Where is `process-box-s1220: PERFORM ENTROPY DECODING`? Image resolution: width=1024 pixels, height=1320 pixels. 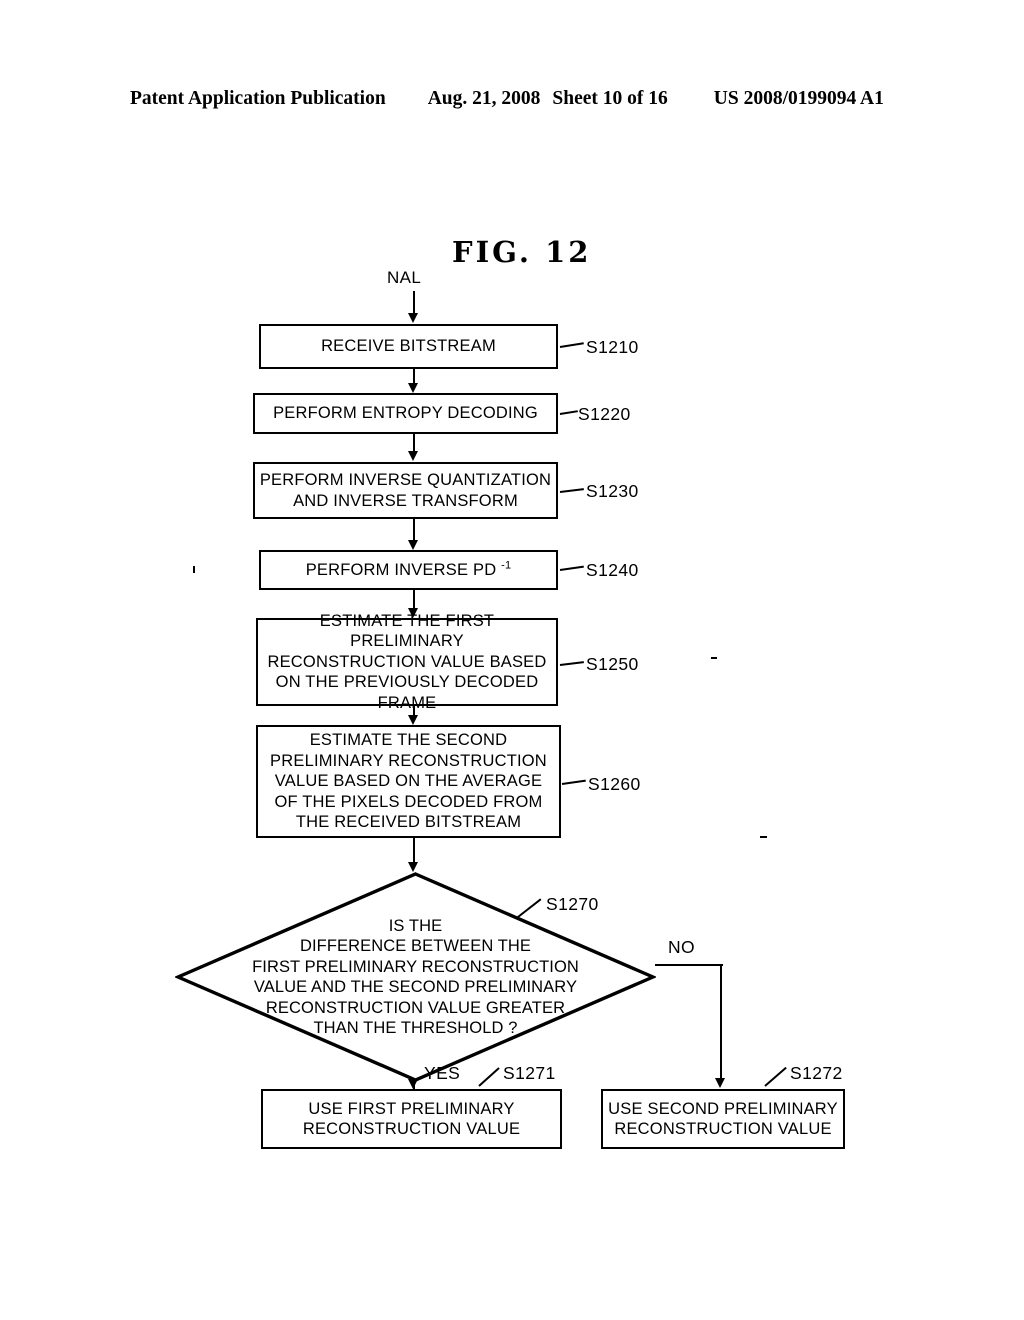
process-box-s1220: PERFORM ENTROPY DECODING is located at coordinates (405, 413).